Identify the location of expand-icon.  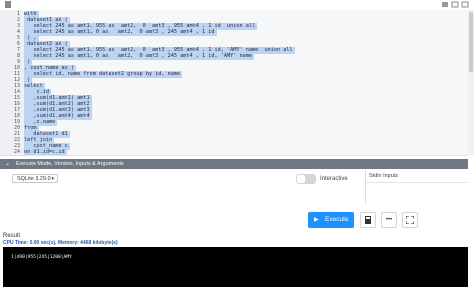
(410, 220).